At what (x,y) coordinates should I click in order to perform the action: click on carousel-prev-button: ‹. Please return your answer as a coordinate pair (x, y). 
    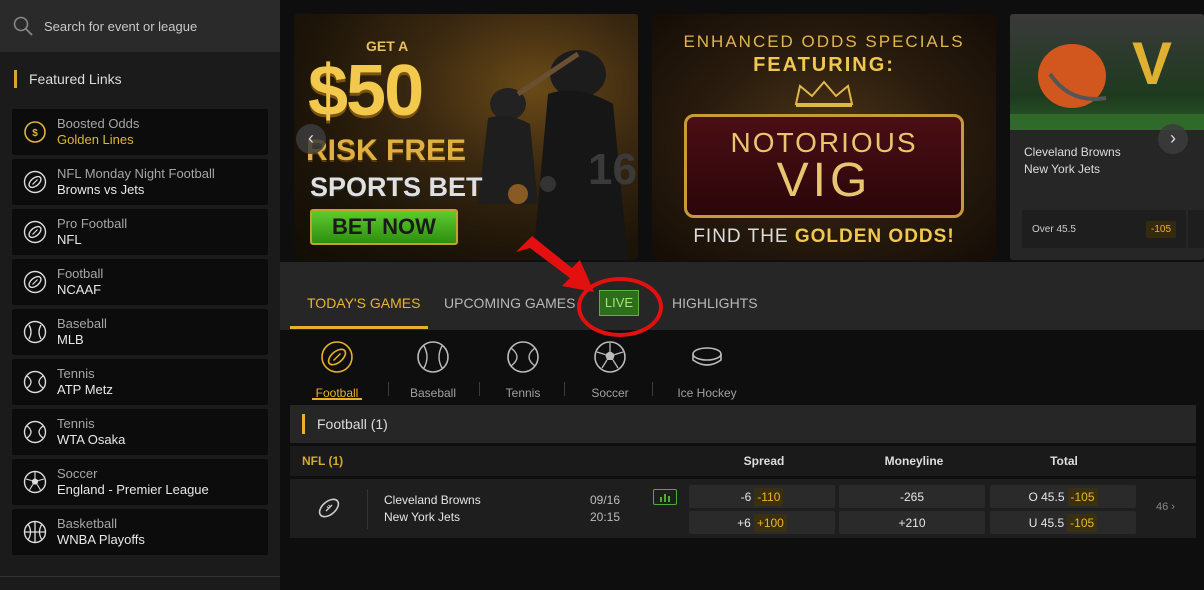
    Looking at the image, I should click on (311, 139).